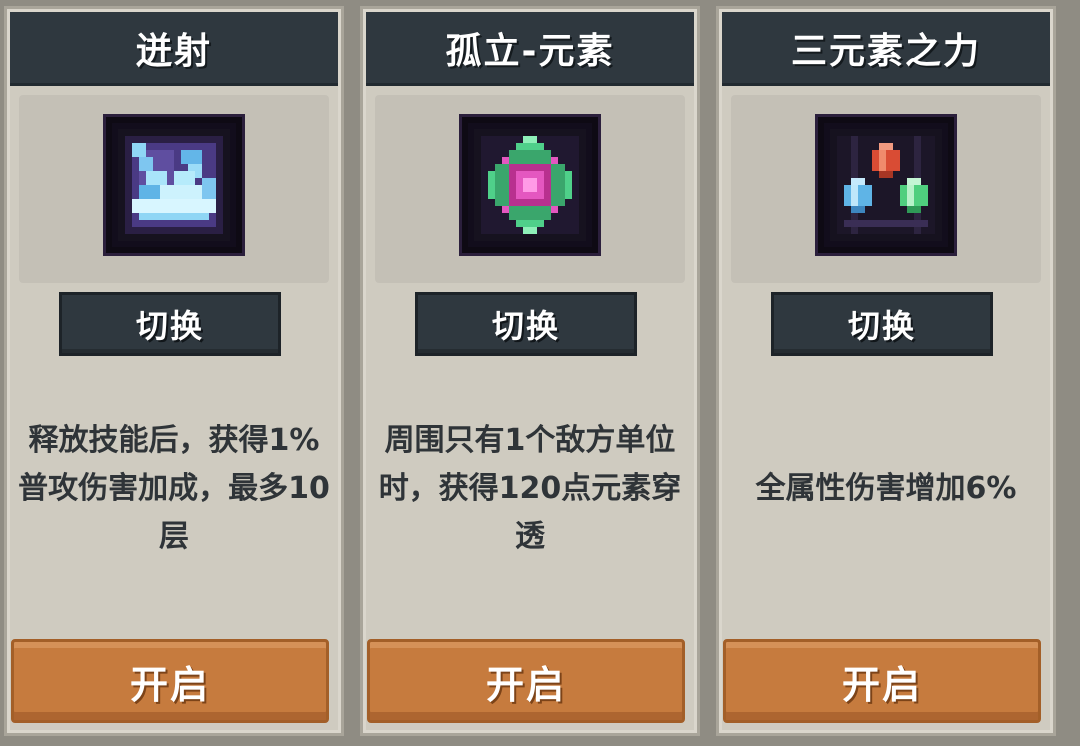  I want to click on card-header: 孤立-元素, so click(530, 49).